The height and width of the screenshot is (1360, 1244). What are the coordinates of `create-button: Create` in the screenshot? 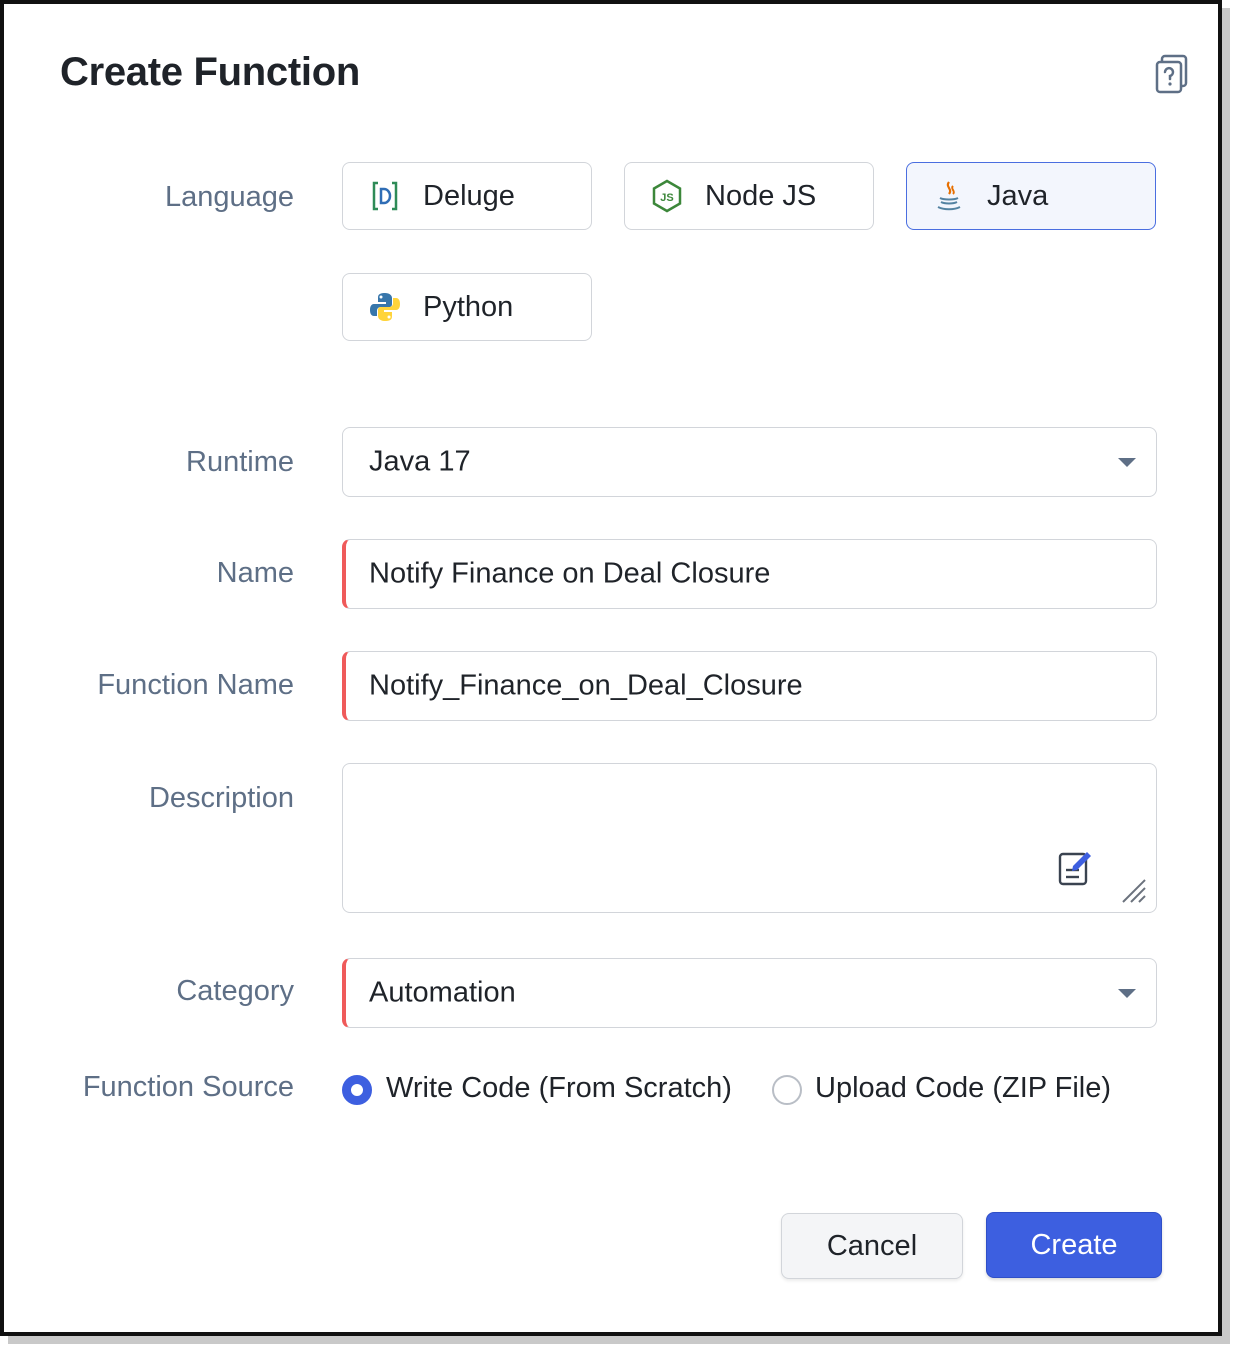 It's located at (1074, 1245).